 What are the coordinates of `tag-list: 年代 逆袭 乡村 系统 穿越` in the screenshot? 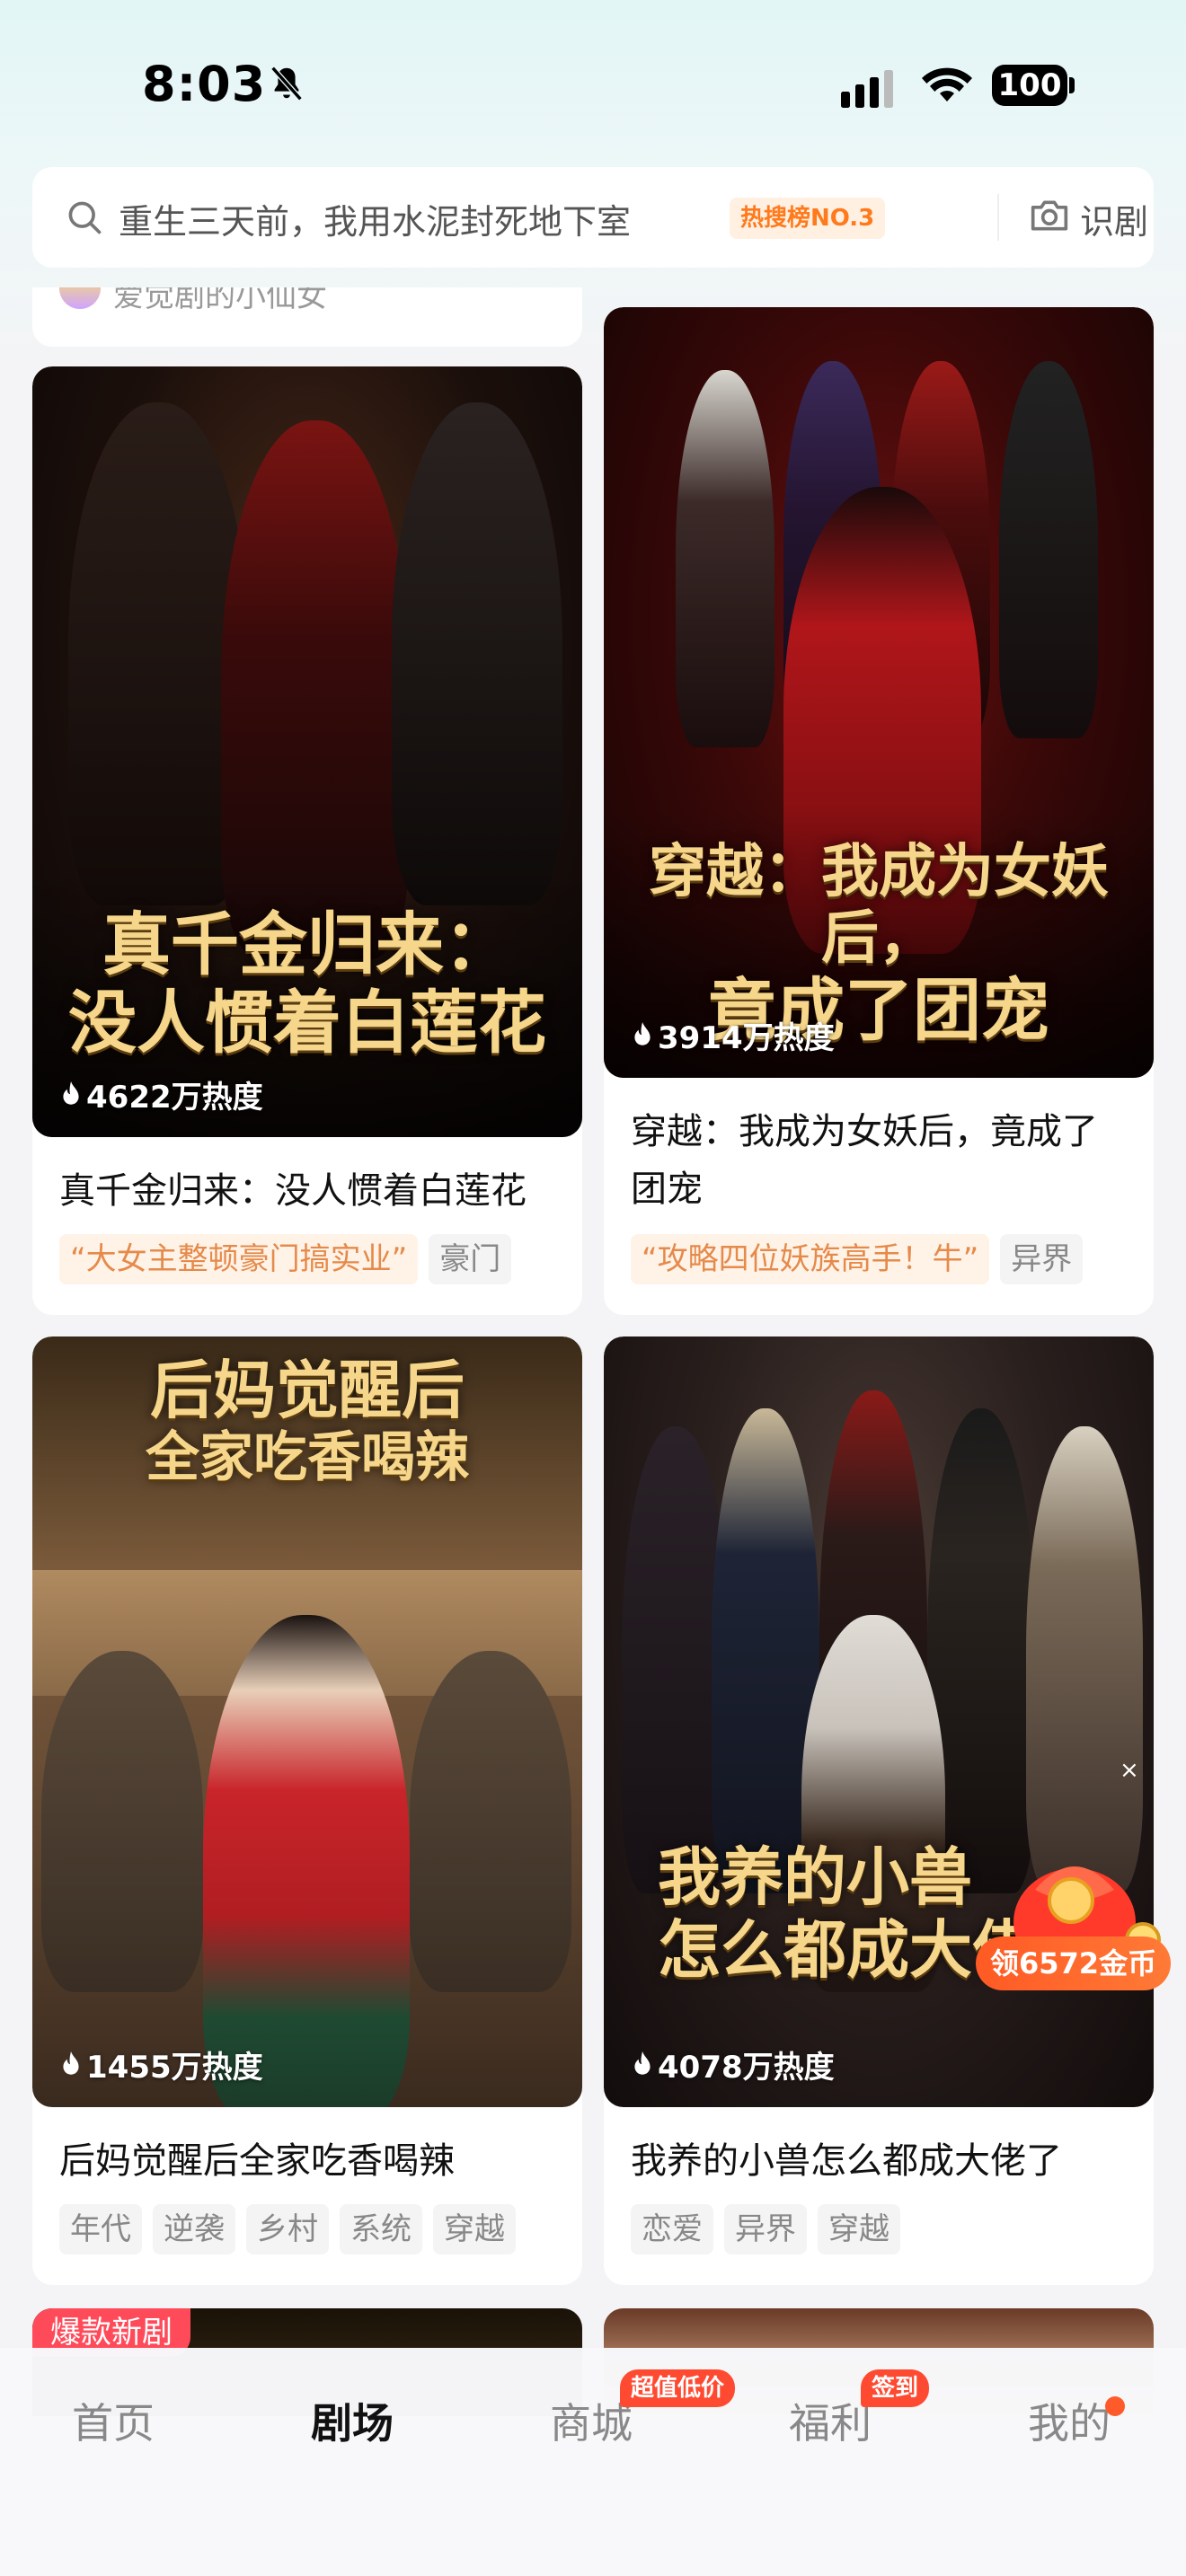 It's located at (287, 2229).